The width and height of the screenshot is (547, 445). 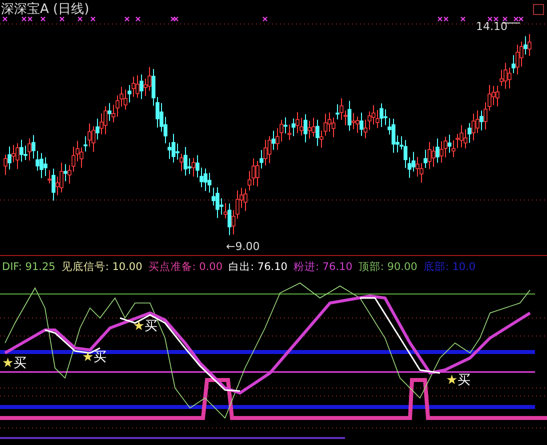 What do you see at coordinates (185, 267) in the screenshot?
I see `legend-item: 买点准备: 0.00` at bounding box center [185, 267].